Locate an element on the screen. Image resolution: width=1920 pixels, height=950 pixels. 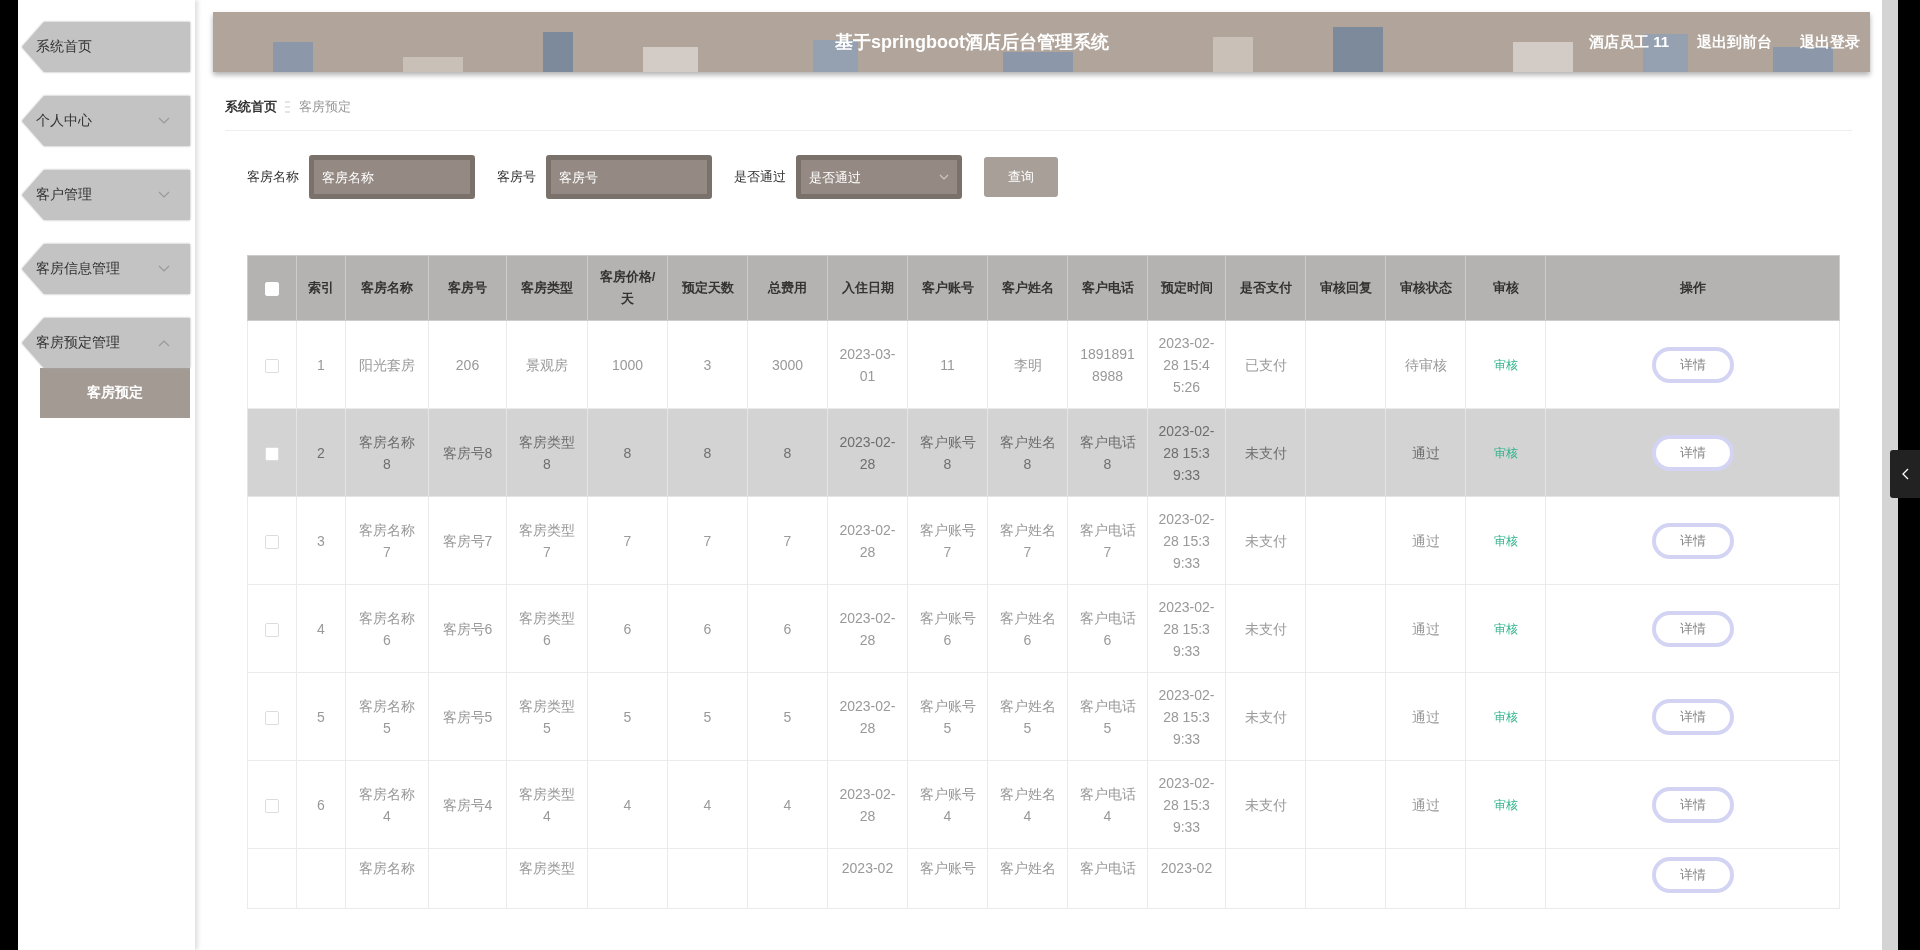
table-cell: 客房名称7 is located at coordinates (387, 540).